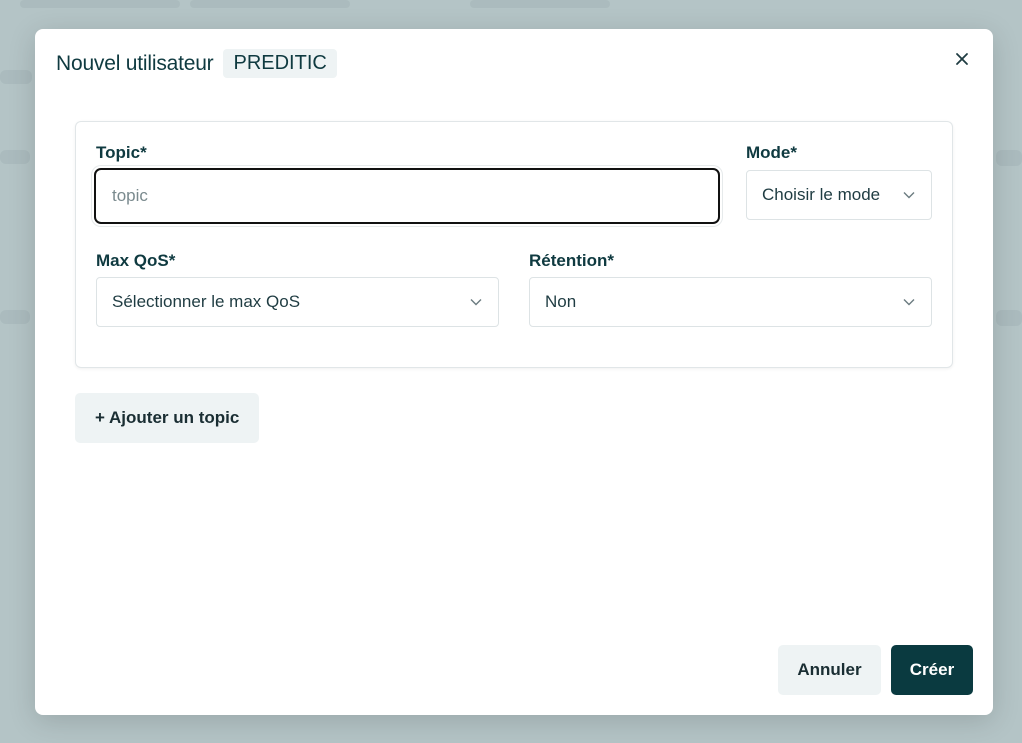 Image resolution: width=1022 pixels, height=743 pixels. I want to click on modal-header: Nouvel utilisateur PREDITIC, so click(196, 63).